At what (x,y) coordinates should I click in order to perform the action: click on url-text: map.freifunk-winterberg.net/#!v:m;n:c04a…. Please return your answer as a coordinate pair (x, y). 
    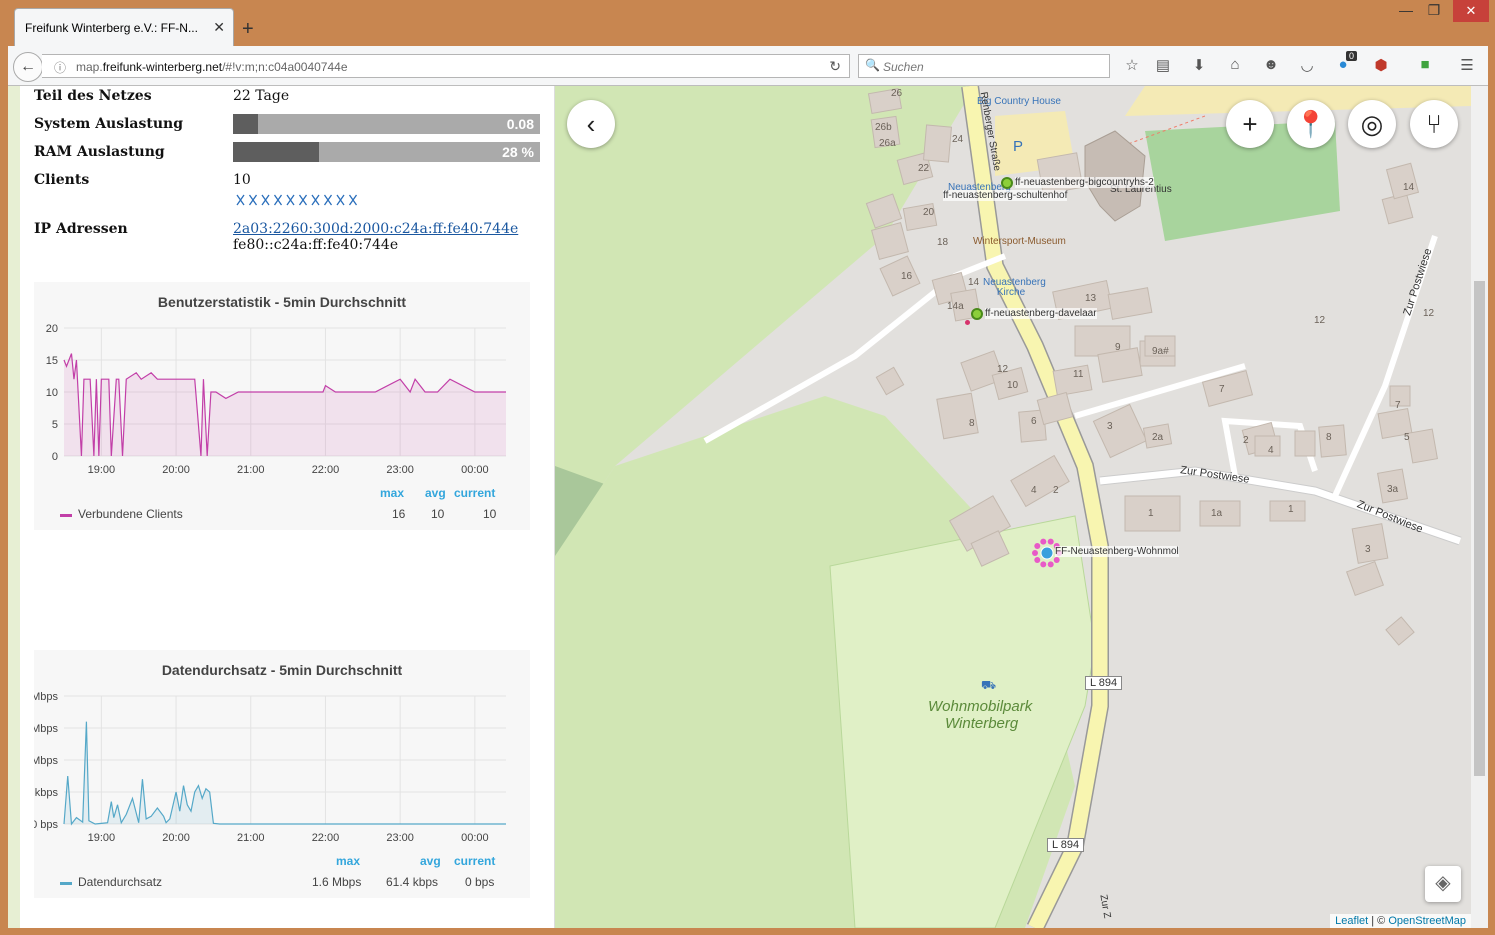
    Looking at the image, I should click on (212, 67).